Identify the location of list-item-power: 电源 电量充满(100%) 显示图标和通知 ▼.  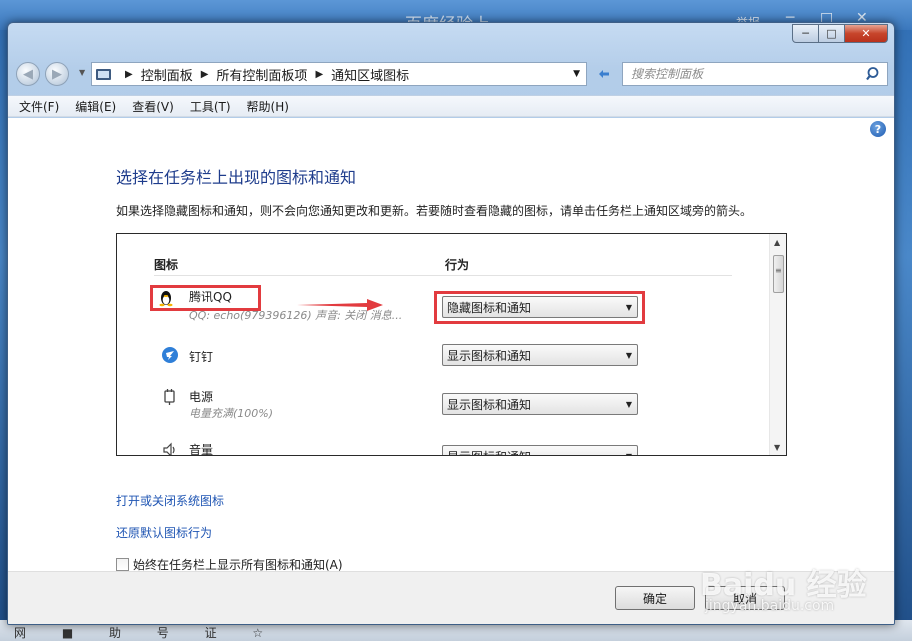
(442, 407).